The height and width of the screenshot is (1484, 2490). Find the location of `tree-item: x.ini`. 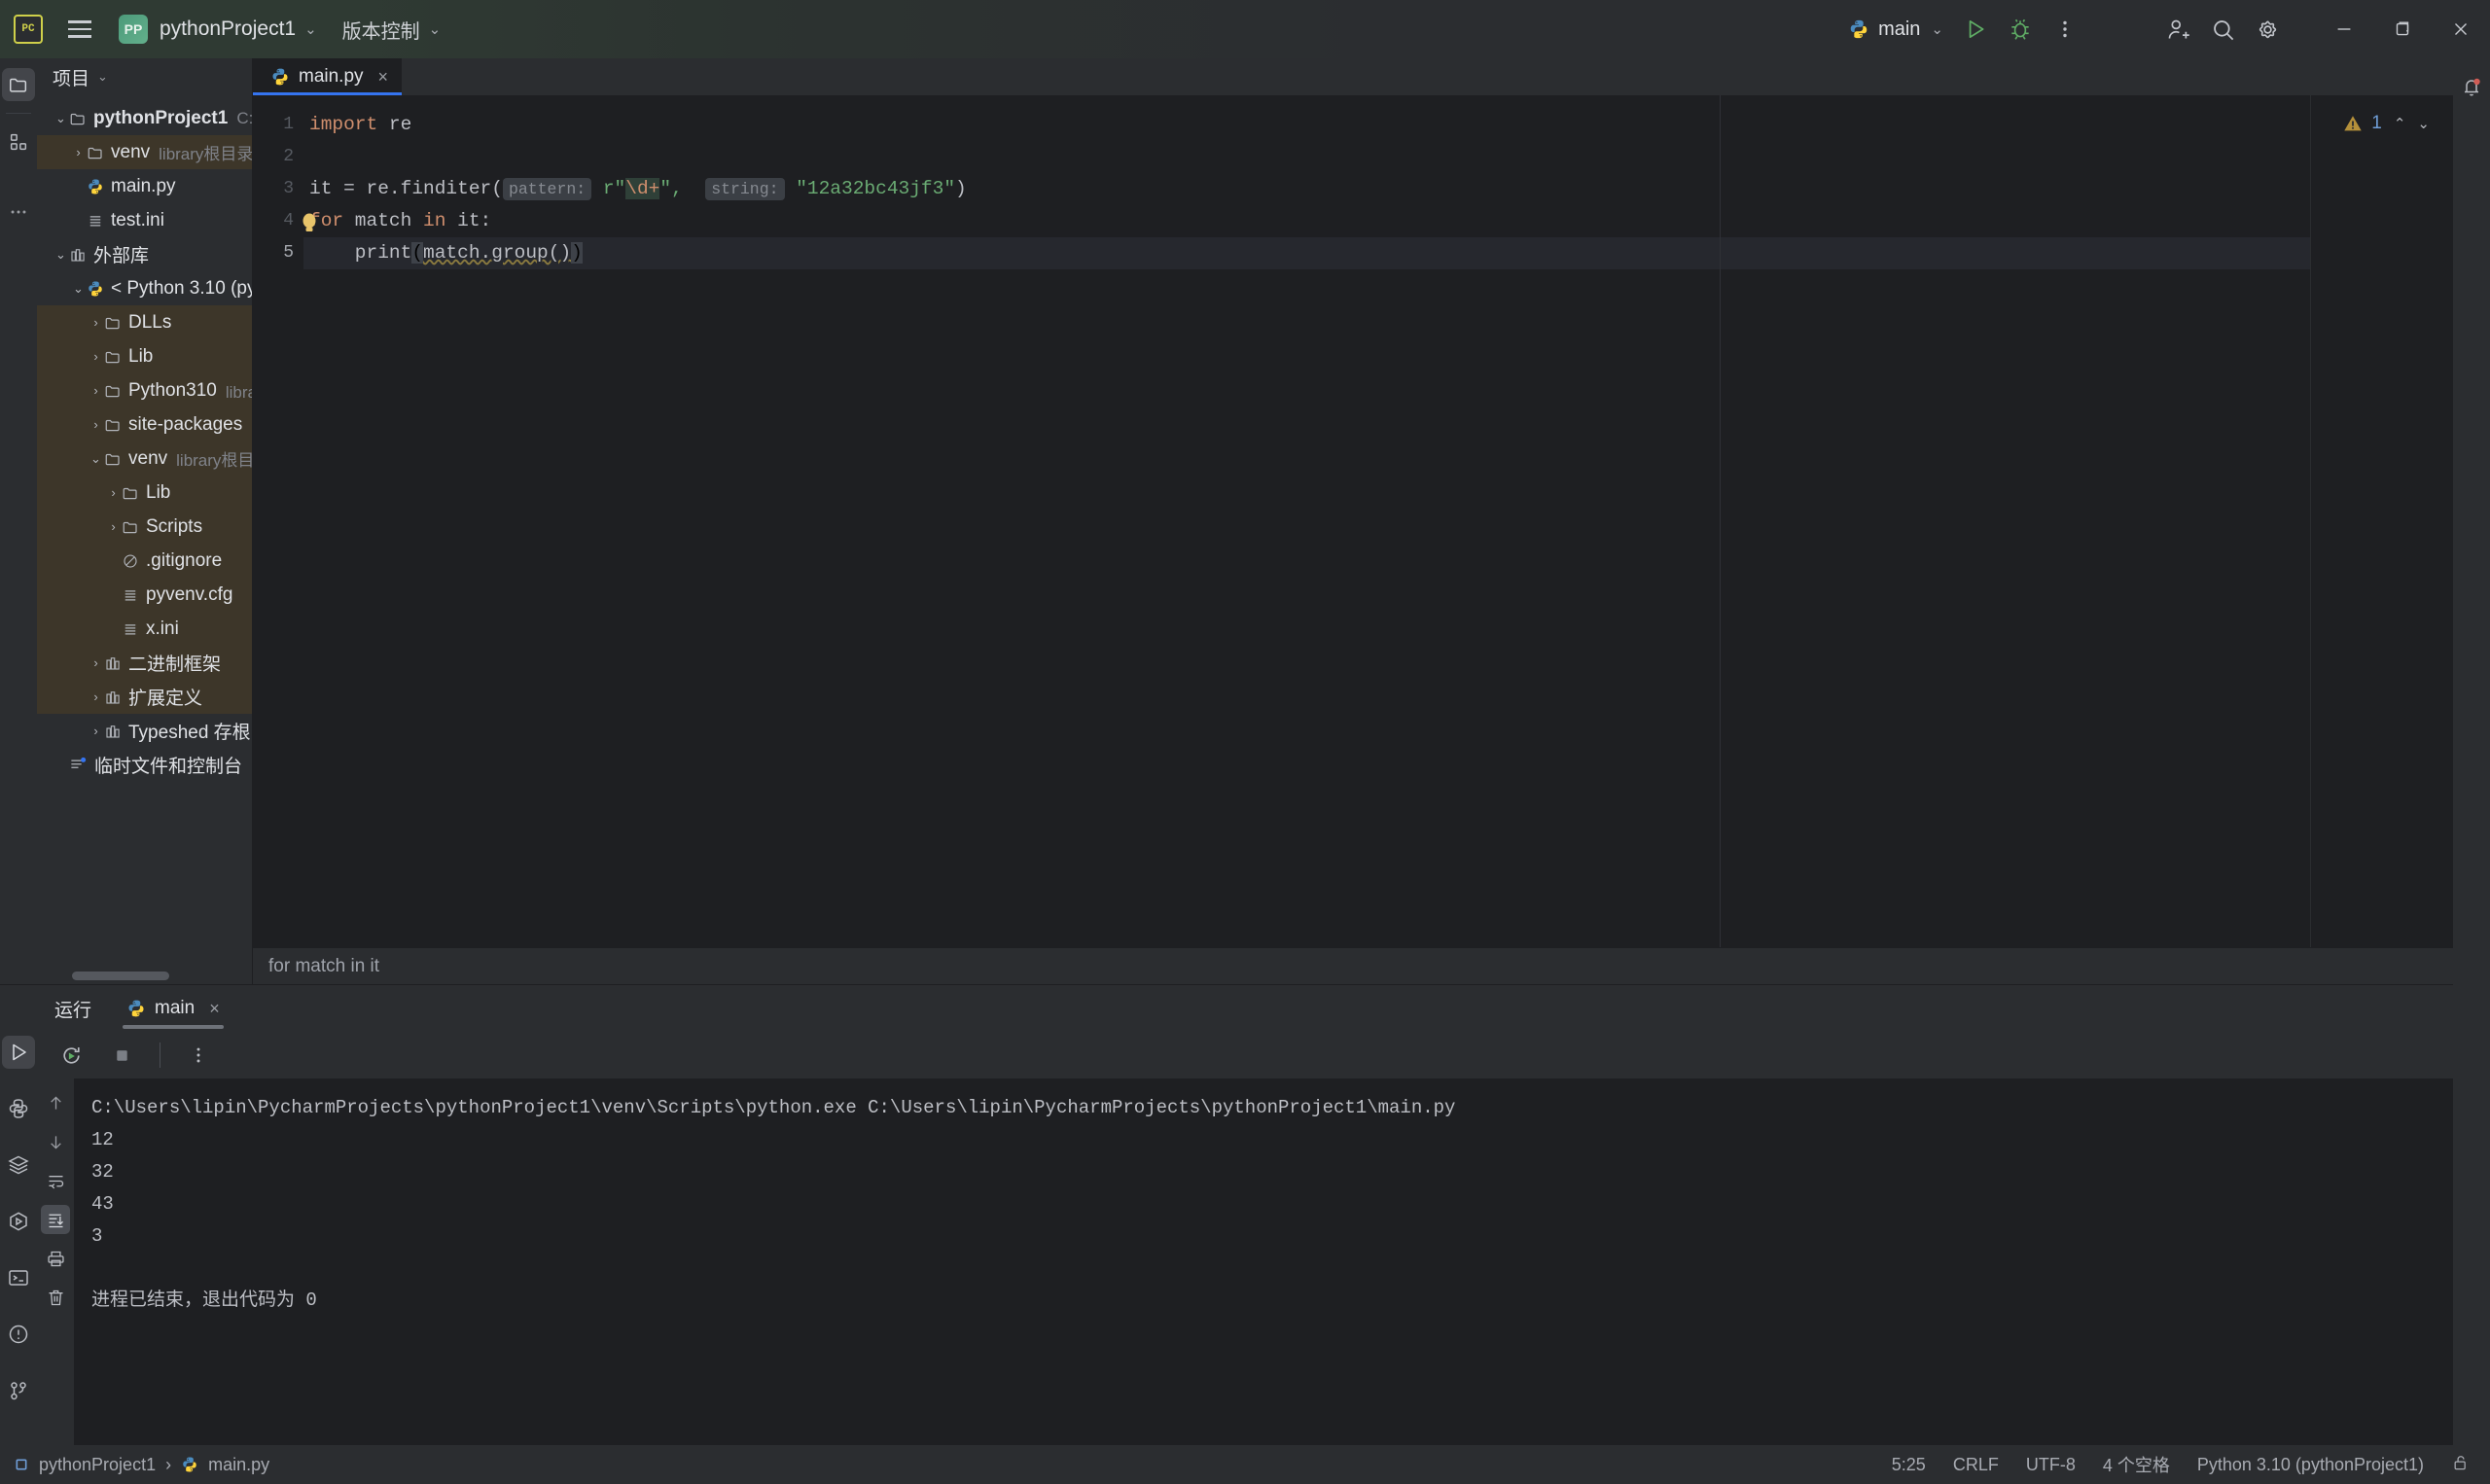

tree-item: x.ini is located at coordinates (144, 629).